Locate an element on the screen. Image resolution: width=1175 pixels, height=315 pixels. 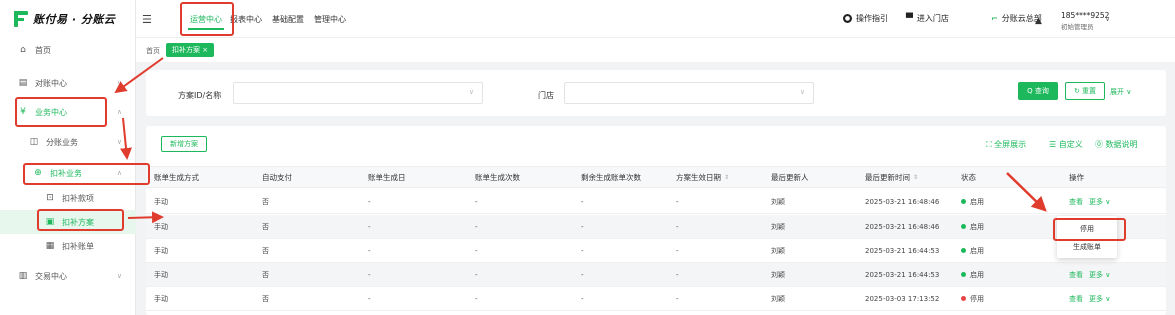
sort-icon: ⇕ is located at coordinates (916, 177).